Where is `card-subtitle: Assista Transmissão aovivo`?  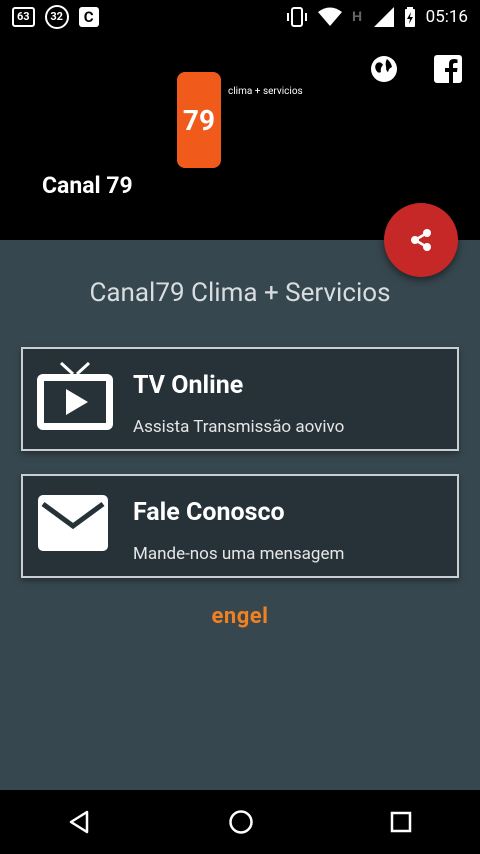
card-subtitle: Assista Transmissão aovivo is located at coordinates (239, 427).